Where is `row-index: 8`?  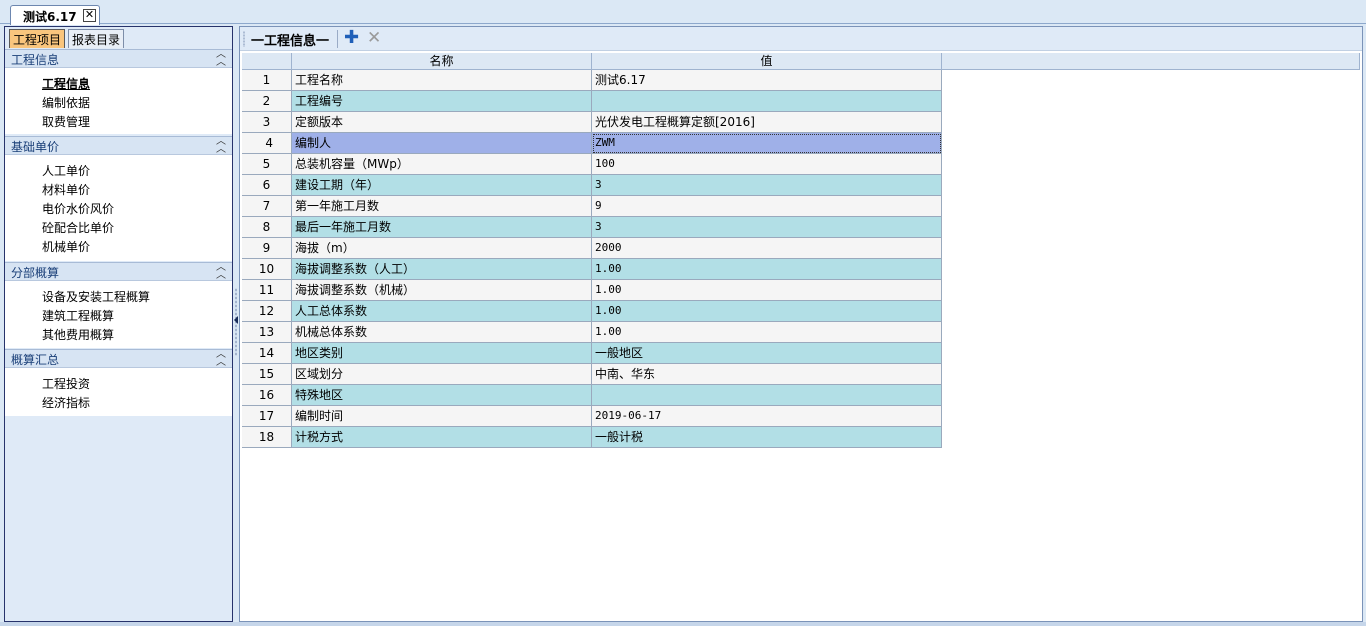
row-index: 8 is located at coordinates (267, 227).